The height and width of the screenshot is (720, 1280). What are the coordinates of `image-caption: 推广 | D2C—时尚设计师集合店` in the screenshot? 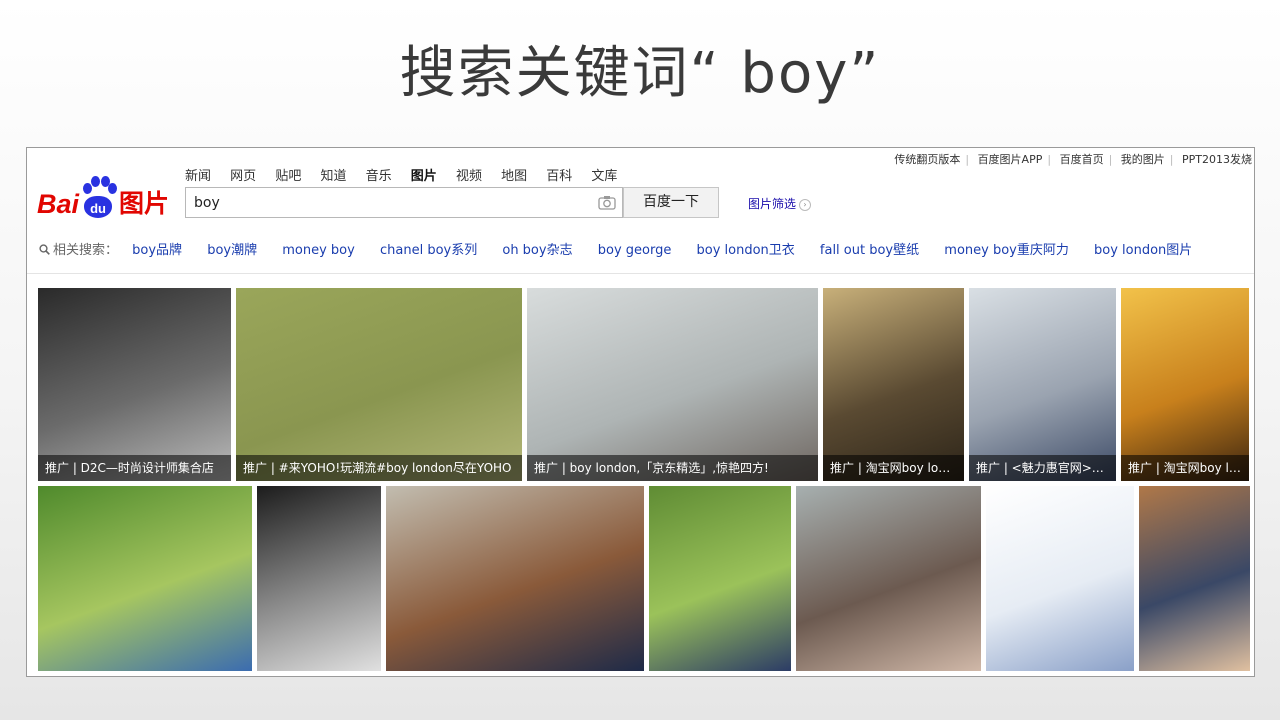 It's located at (134, 468).